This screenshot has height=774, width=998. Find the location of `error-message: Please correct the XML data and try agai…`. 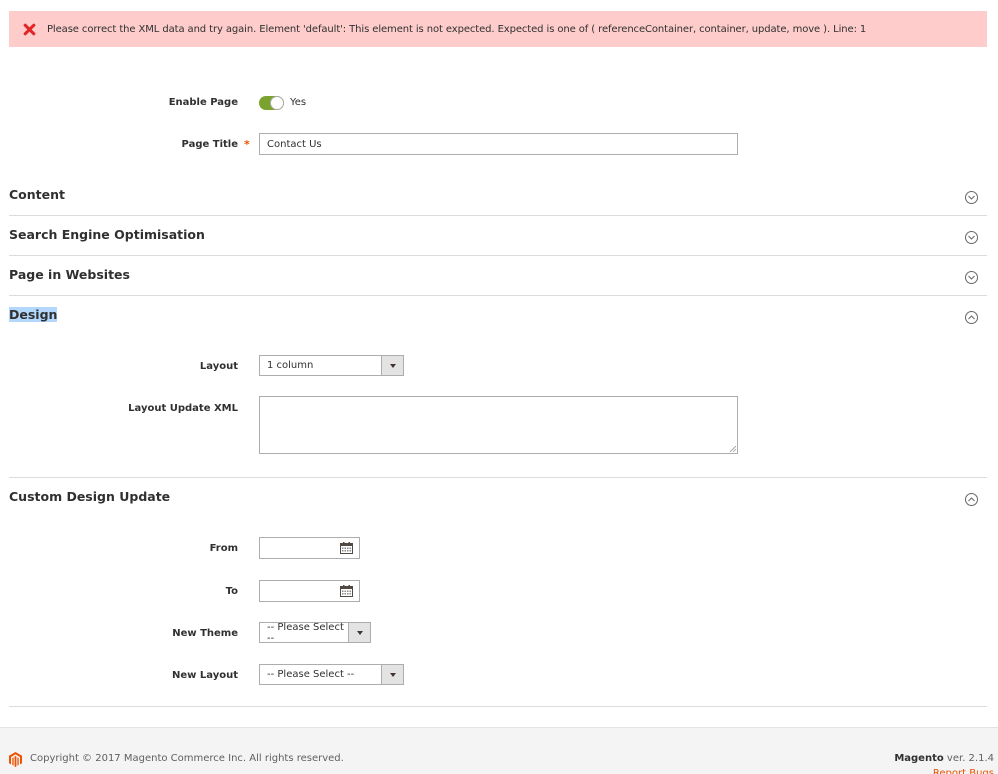

error-message: Please correct the XML data and try agai… is located at coordinates (498, 29).